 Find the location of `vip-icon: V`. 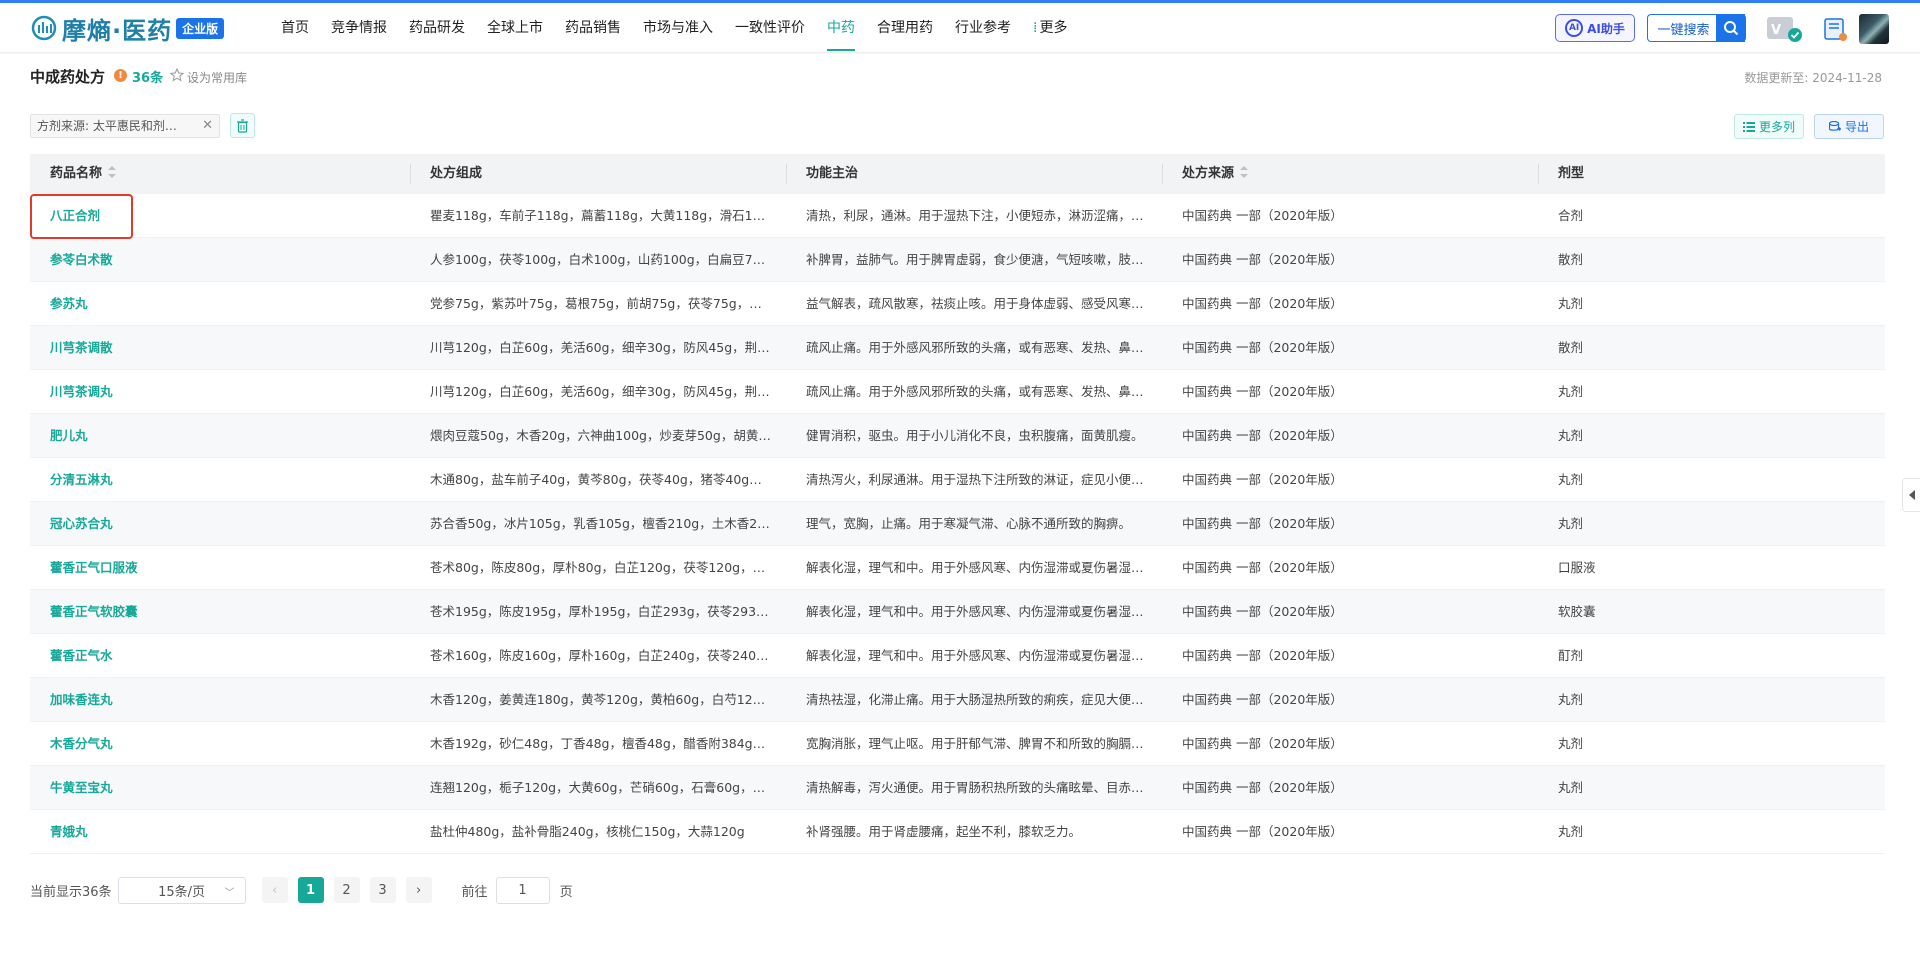

vip-icon: V is located at coordinates (1785, 29).